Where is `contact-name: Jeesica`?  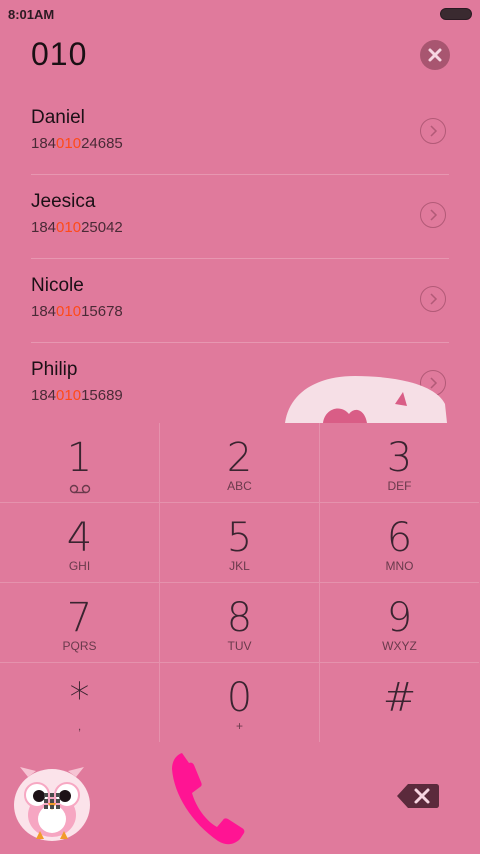 contact-name: Jeesica is located at coordinates (63, 201).